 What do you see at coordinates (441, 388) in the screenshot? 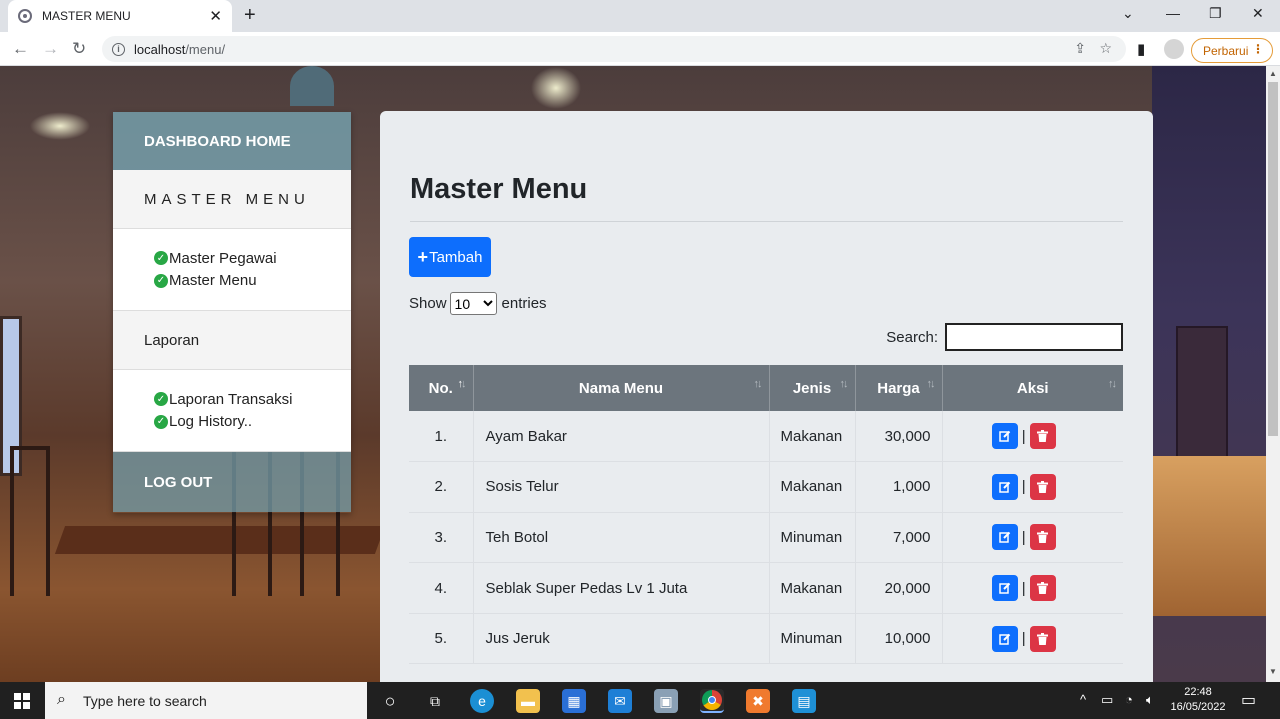
I see `column-header-no: No. ↑↓` at bounding box center [441, 388].